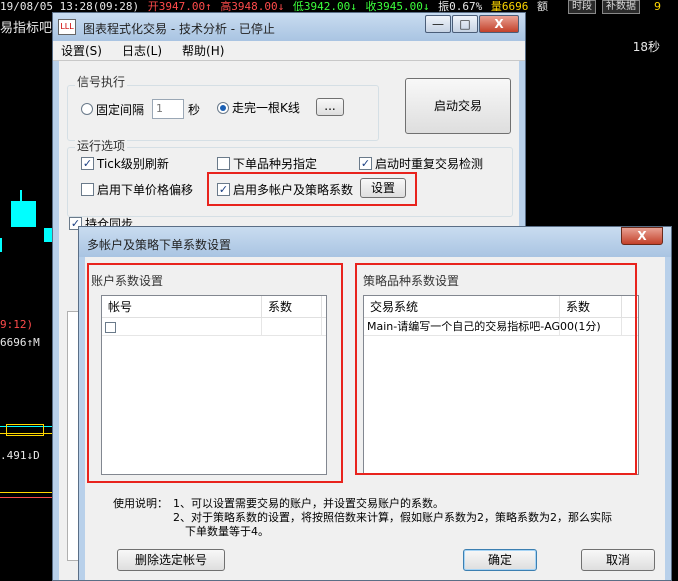 The width and height of the screenshot is (678, 581). Describe the element at coordinates (140, 503) in the screenshot. I see `instructions-label: 使用说明：` at that location.